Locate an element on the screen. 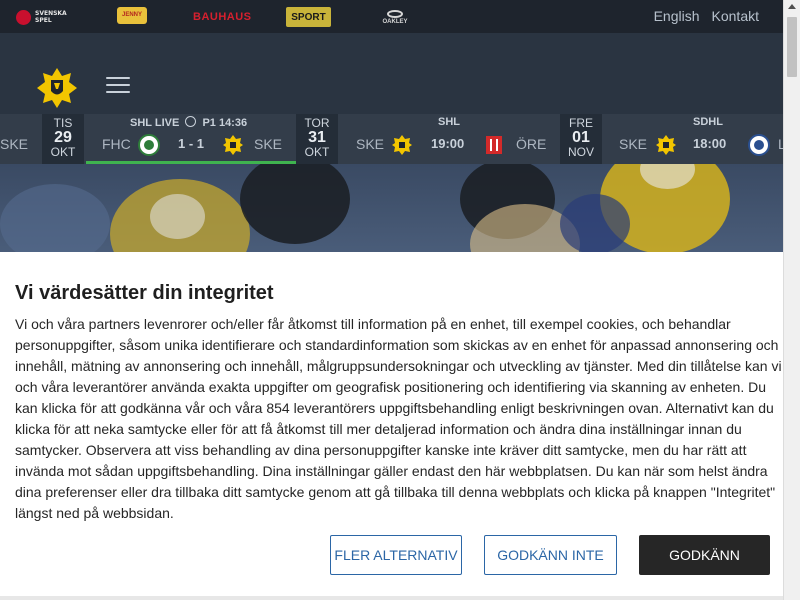 This screenshot has width=800, height=600. game-card-previous: SKE is located at coordinates (21, 139).